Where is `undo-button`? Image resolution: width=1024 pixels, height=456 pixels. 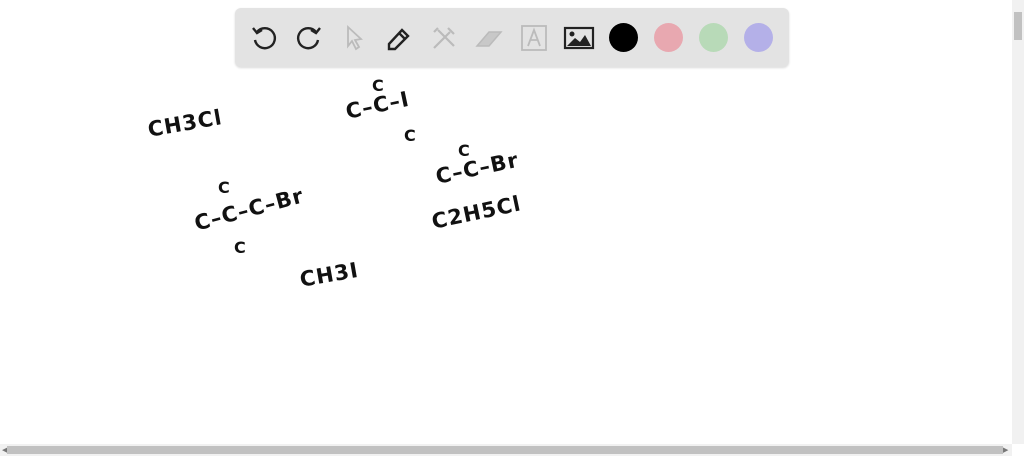
undo-button is located at coordinates (264, 38).